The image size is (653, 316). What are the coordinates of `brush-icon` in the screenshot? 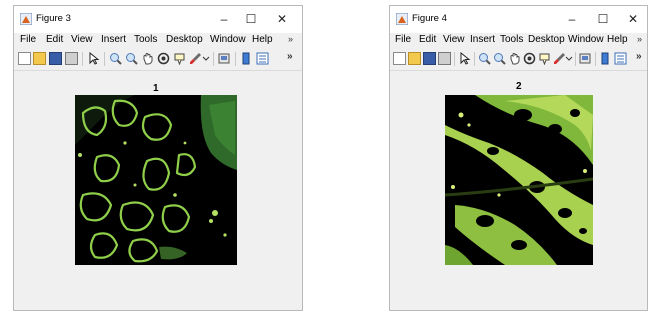 It's located at (195, 58).